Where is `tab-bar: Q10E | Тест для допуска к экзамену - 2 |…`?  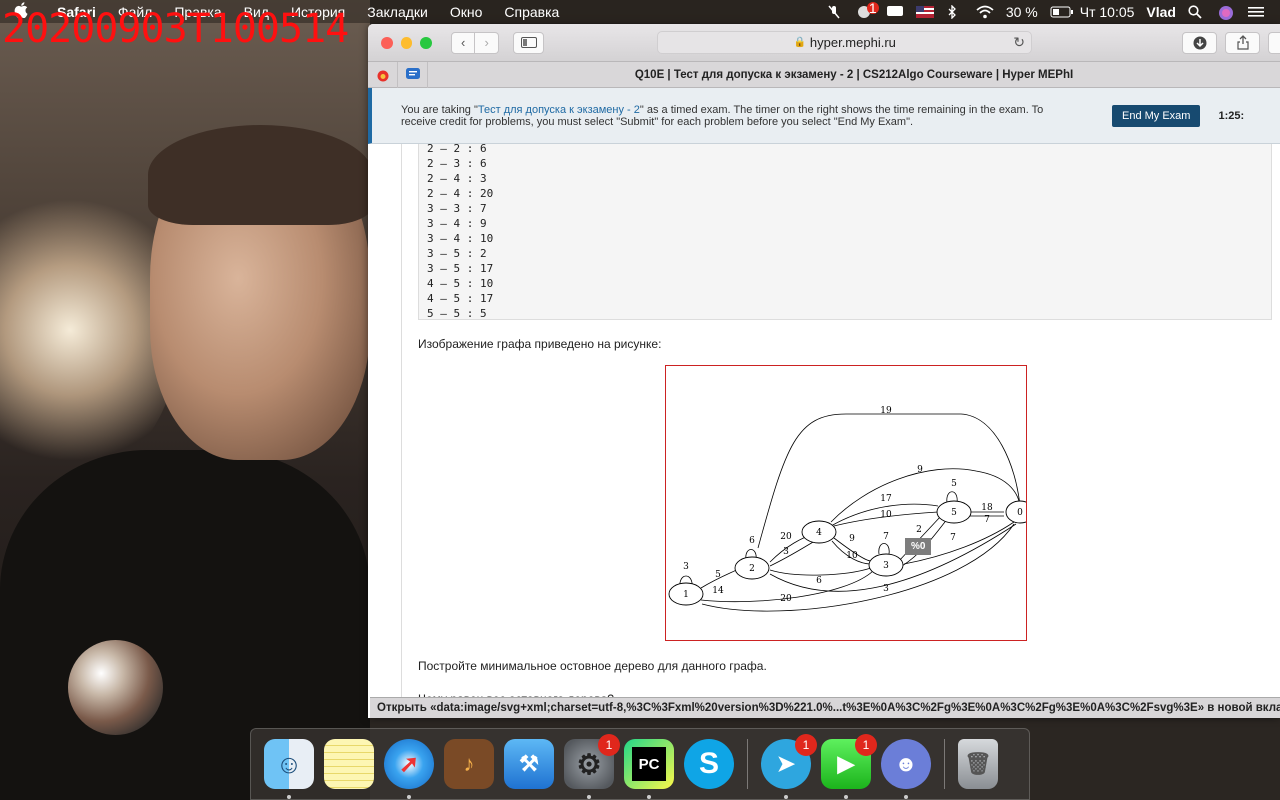 tab-bar: Q10E | Тест для допуска к экзамену - 2 |… is located at coordinates (824, 74).